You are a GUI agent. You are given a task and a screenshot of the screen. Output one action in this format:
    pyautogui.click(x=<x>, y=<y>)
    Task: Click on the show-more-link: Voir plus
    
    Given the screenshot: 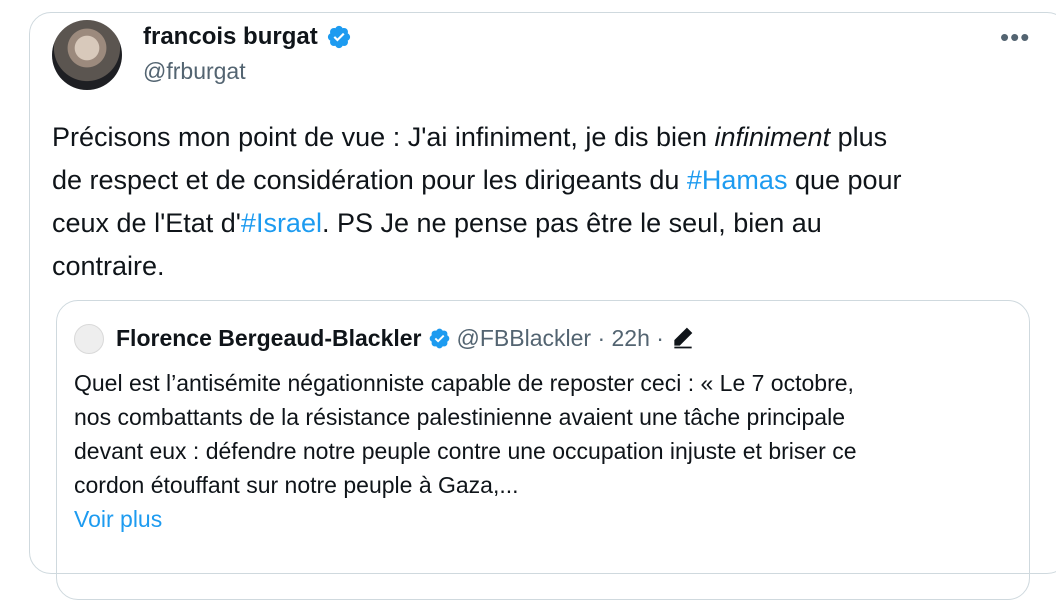 What is the action you would take?
    pyautogui.click(x=118, y=519)
    